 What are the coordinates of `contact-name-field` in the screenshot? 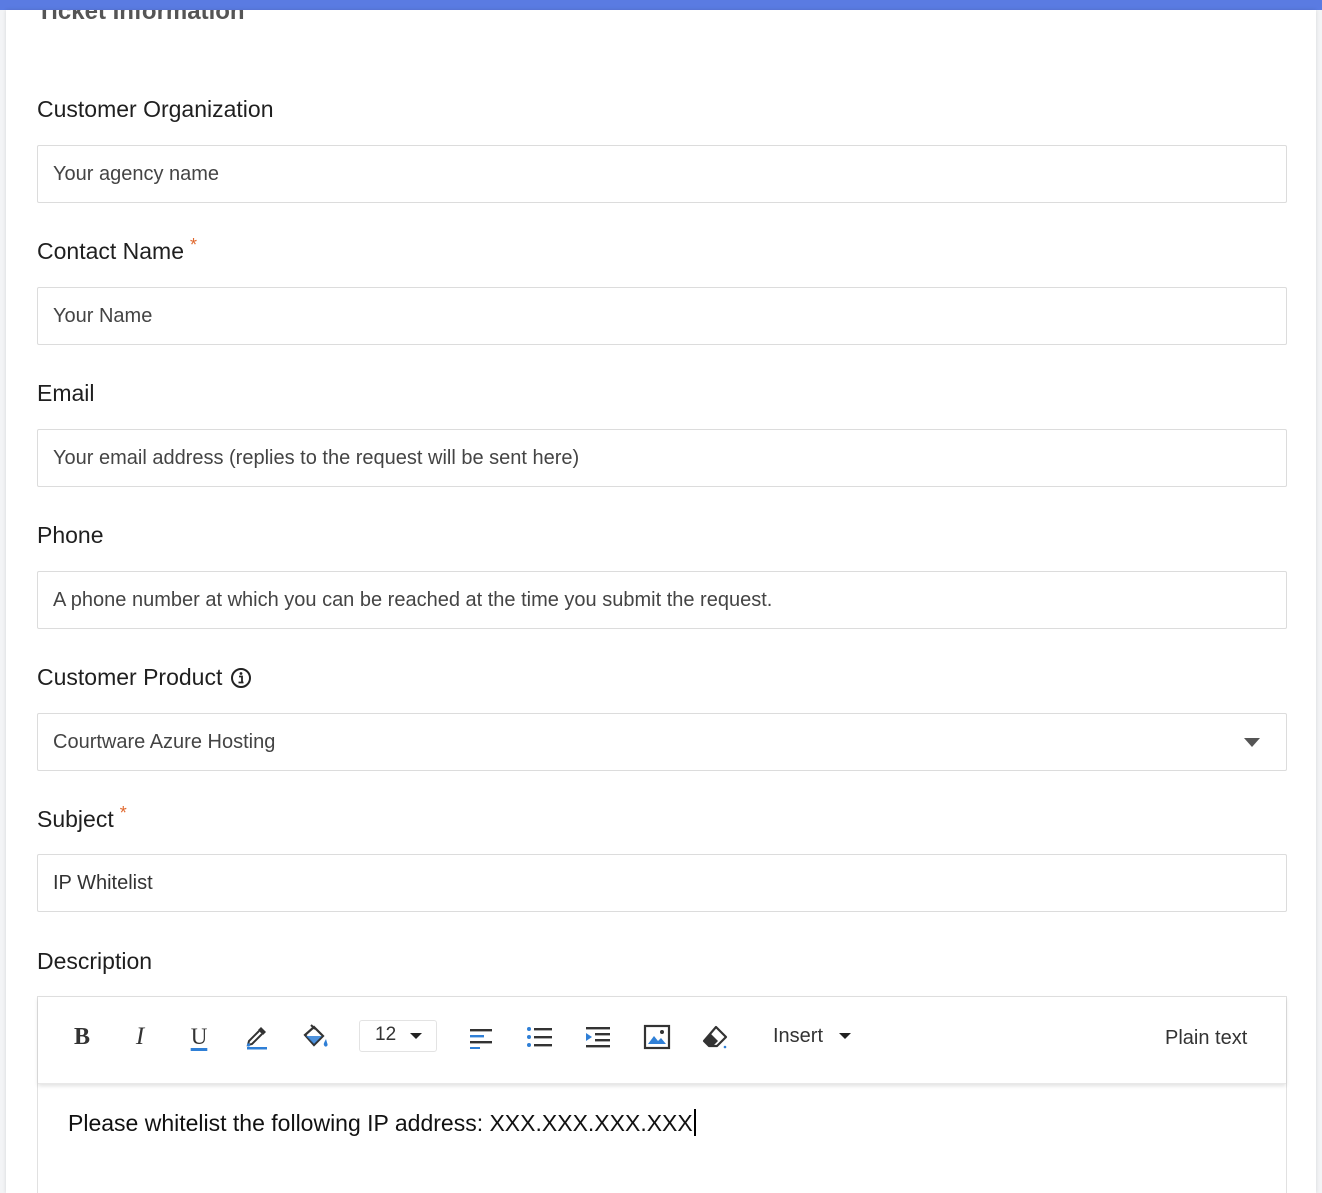 It's located at (662, 316).